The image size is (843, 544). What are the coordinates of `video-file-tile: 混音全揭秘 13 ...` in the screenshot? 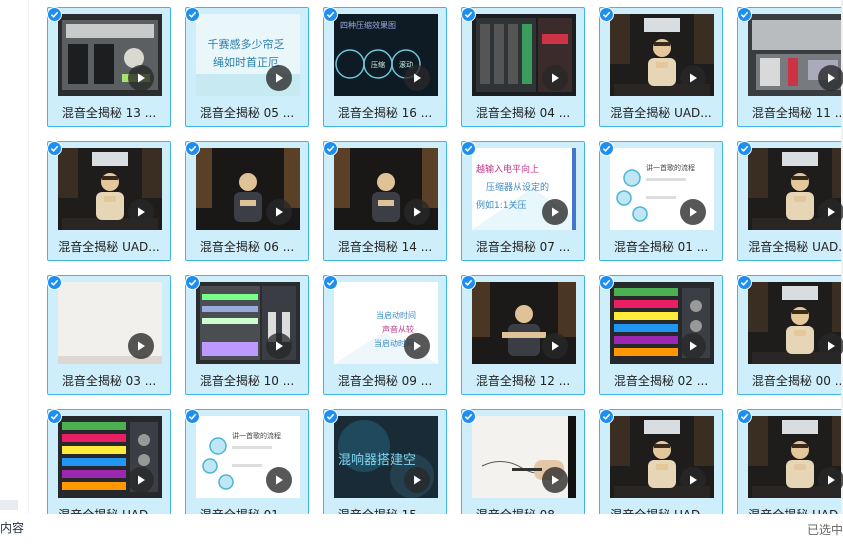 It's located at (109, 67).